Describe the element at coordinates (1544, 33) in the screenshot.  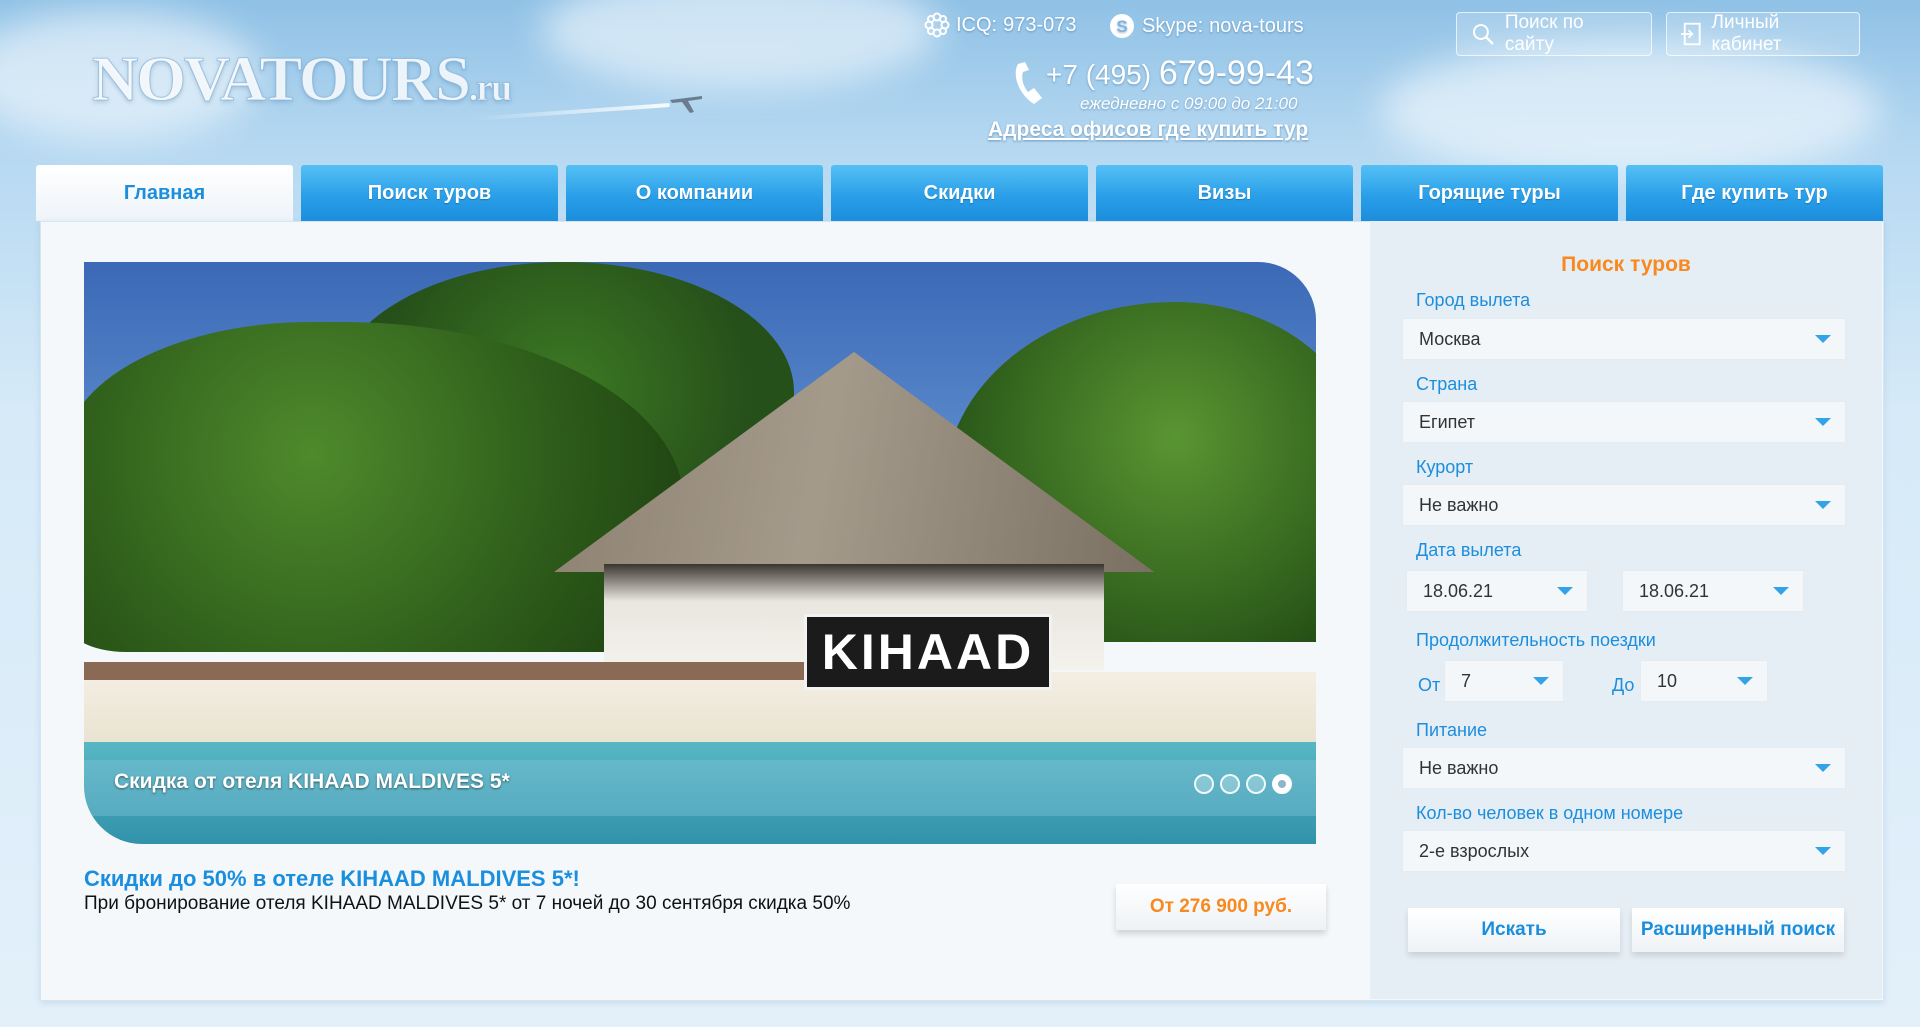
I see `site-search-label: Поиск по сайту` at that location.